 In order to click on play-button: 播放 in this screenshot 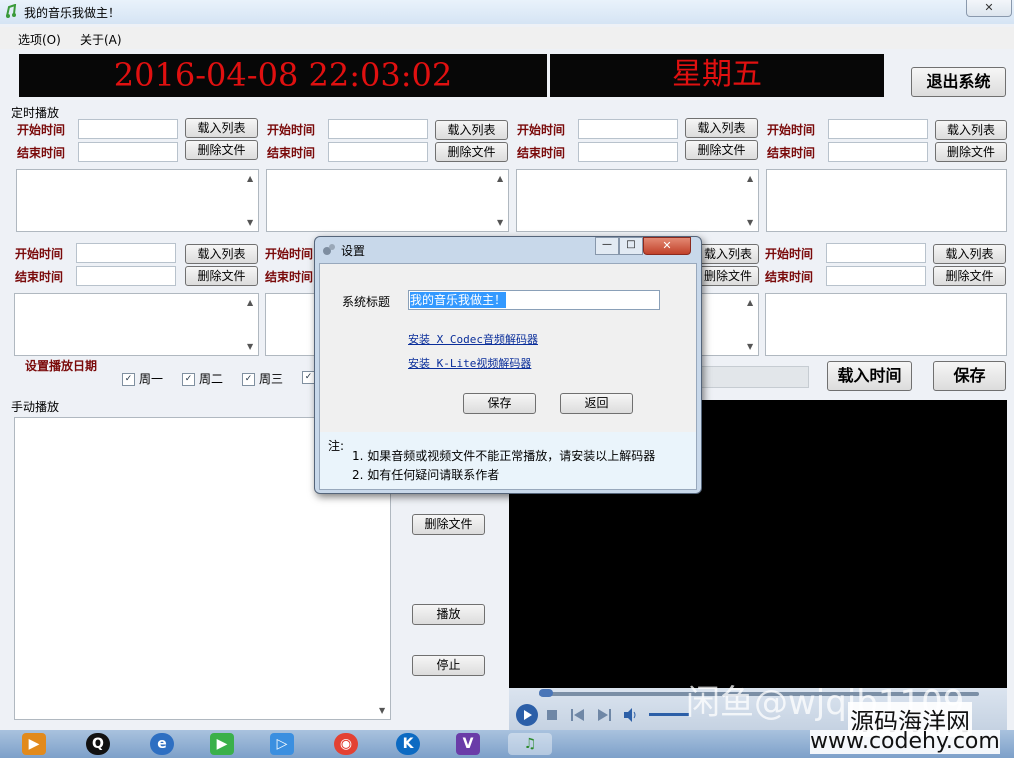, I will do `click(448, 614)`.